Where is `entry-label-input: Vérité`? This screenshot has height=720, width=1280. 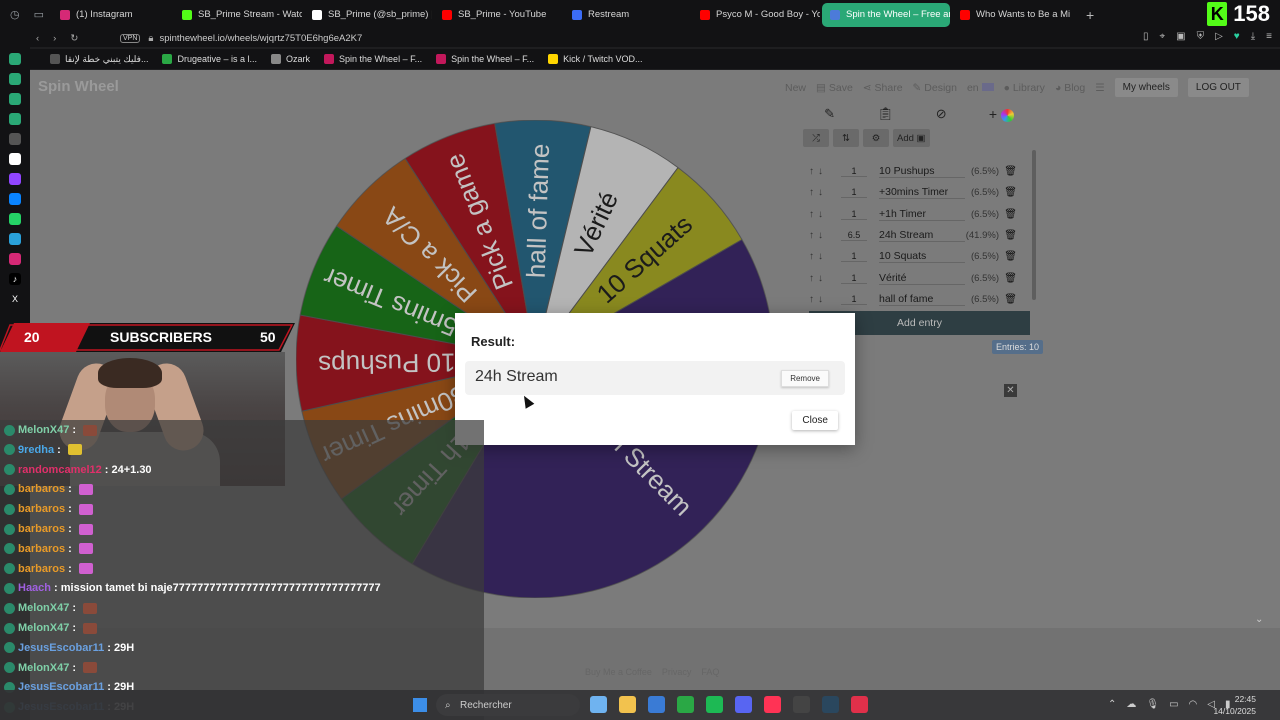 entry-label-input: Vérité is located at coordinates (922, 278).